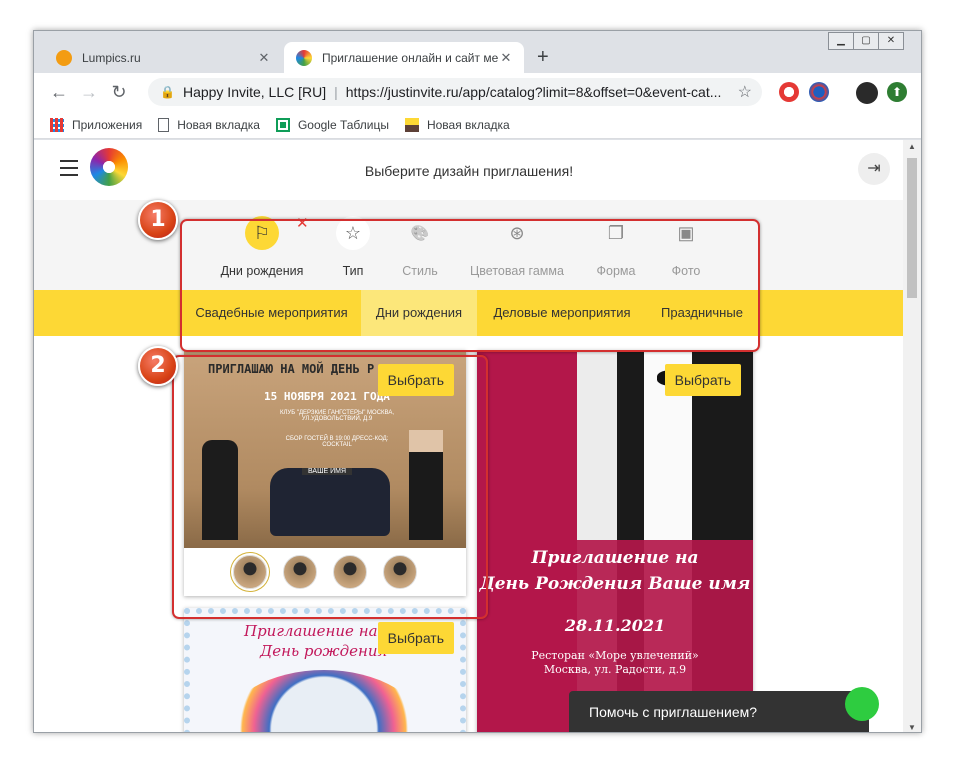 The image size is (955, 765). What do you see at coordinates (897, 92) in the screenshot?
I see `update-arrow-icon: ⬆` at bounding box center [897, 92].